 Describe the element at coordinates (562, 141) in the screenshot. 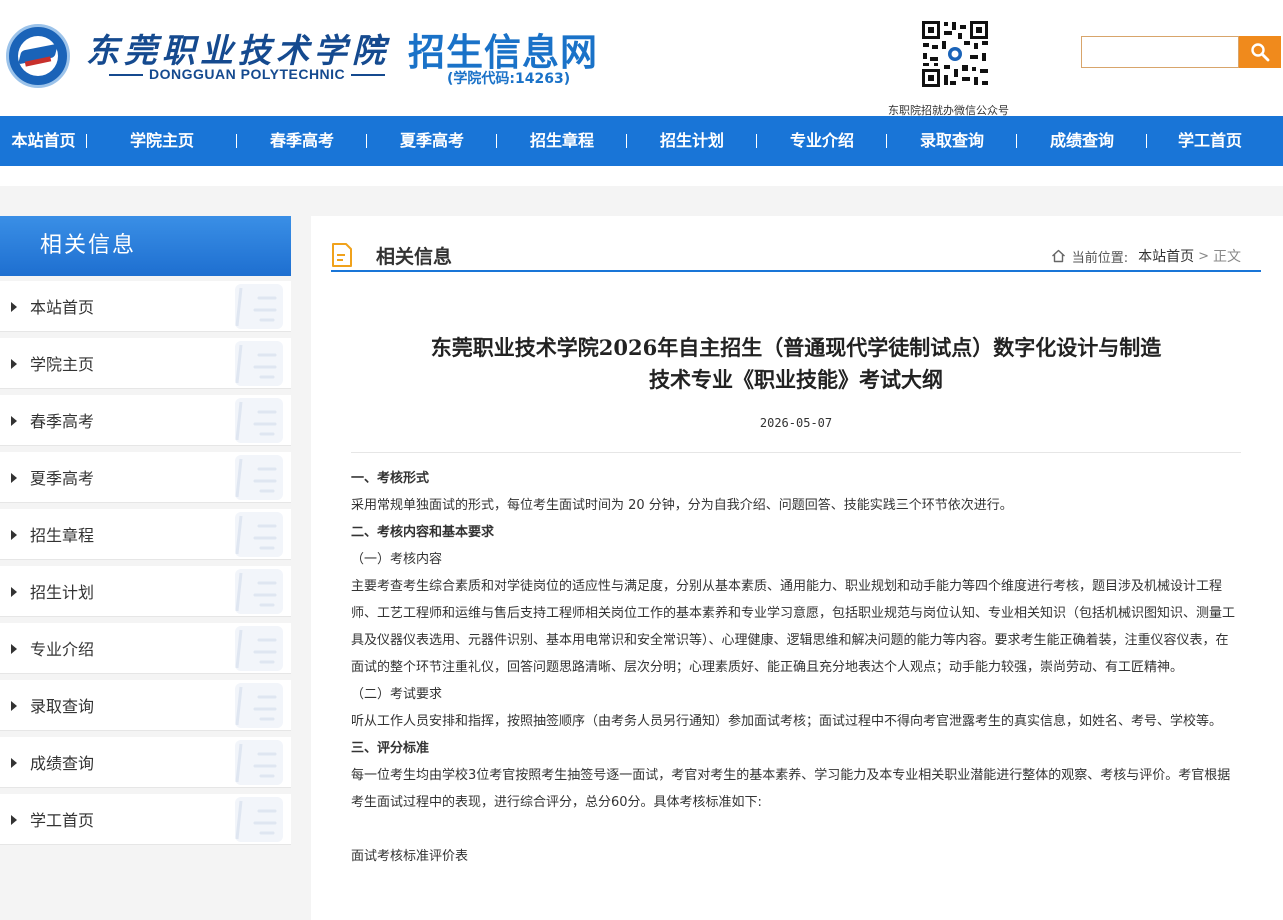

I see `nav-admission-rules: 招生章程` at that location.